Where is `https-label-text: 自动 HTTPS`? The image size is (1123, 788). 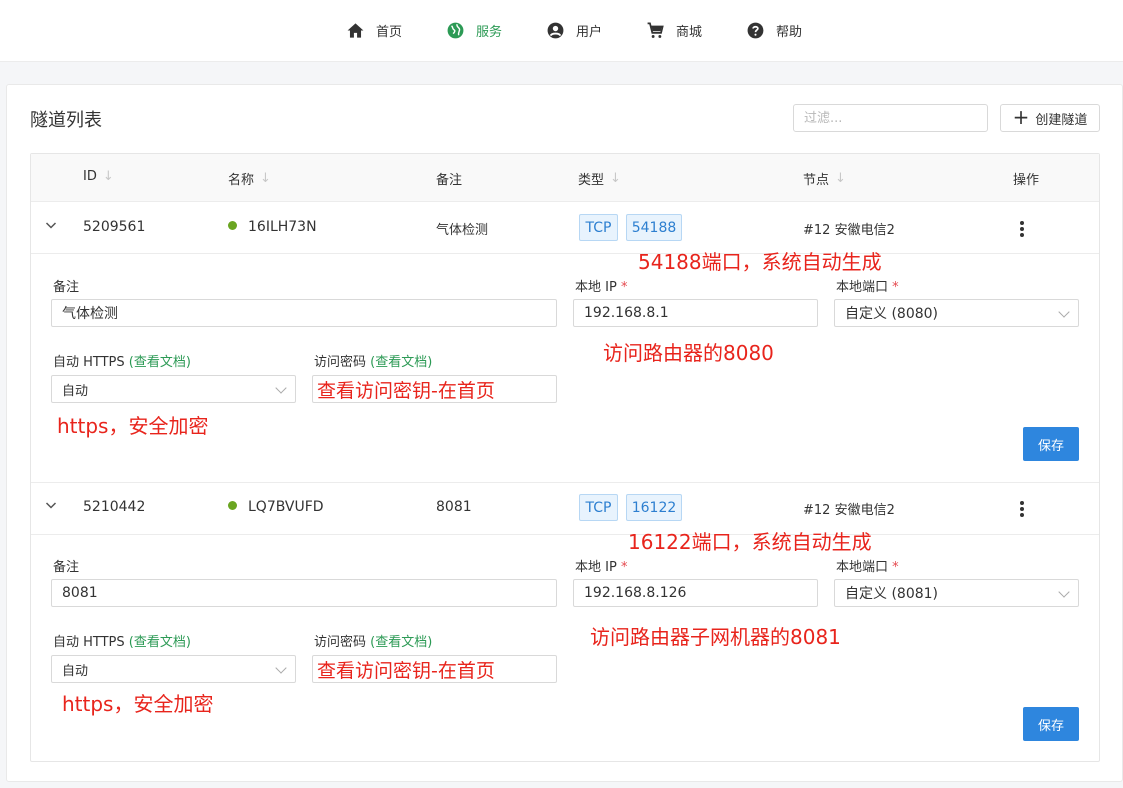
https-label-text: 自动 HTTPS is located at coordinates (89, 362).